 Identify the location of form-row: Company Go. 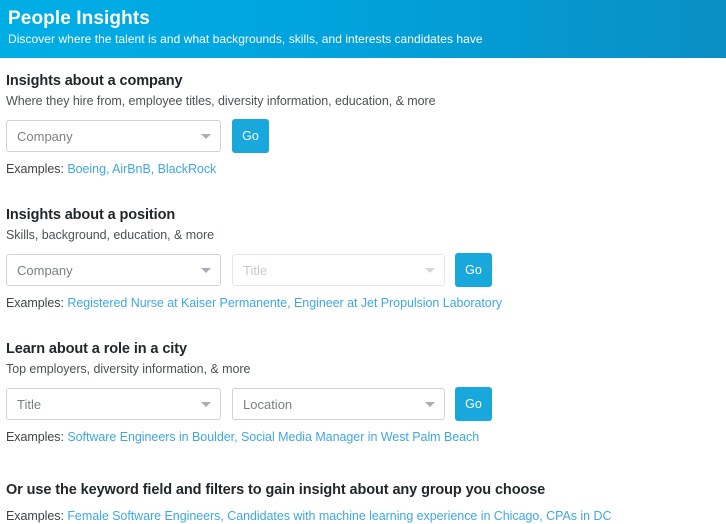
(366, 136).